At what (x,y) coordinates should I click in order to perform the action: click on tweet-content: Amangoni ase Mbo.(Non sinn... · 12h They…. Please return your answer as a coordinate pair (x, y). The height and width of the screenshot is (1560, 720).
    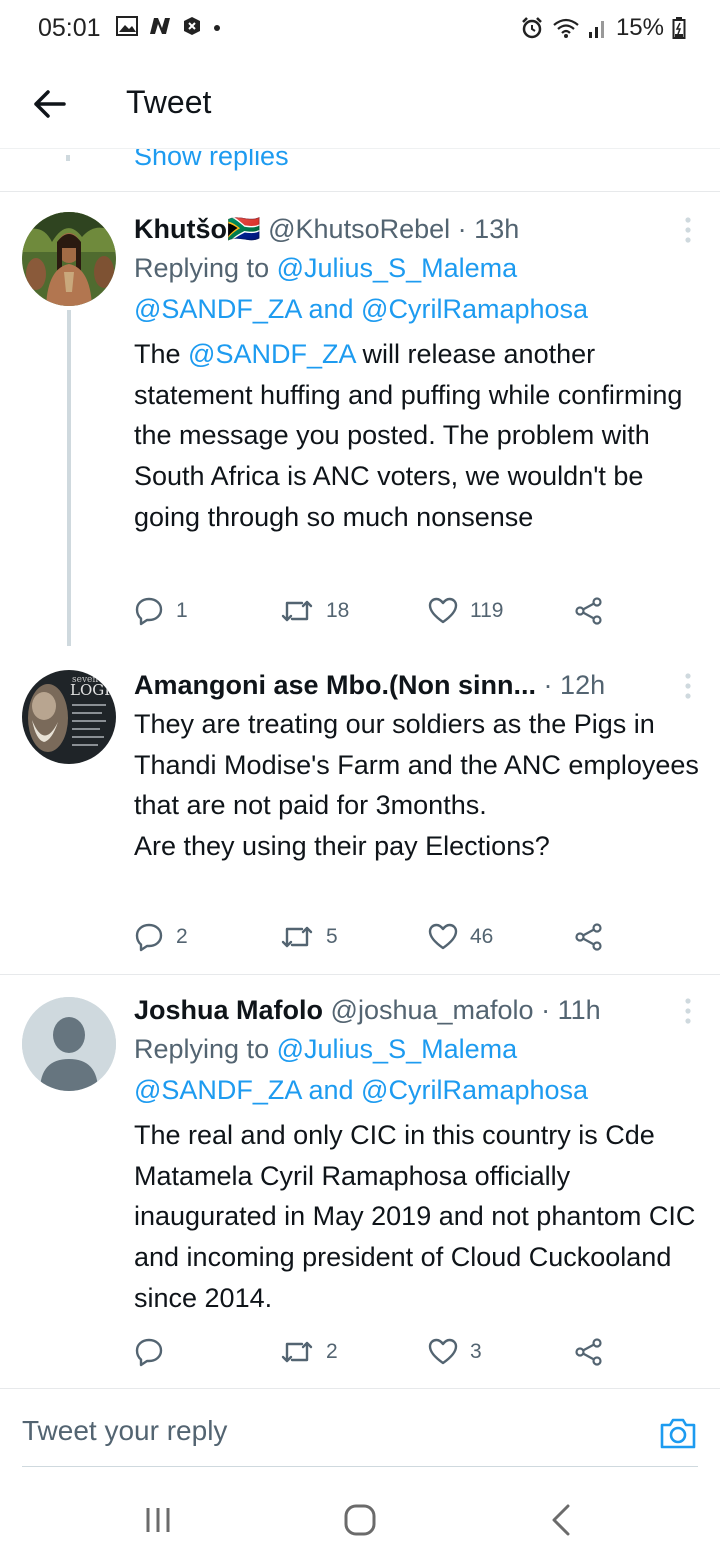
    Looking at the image, I should click on (417, 767).